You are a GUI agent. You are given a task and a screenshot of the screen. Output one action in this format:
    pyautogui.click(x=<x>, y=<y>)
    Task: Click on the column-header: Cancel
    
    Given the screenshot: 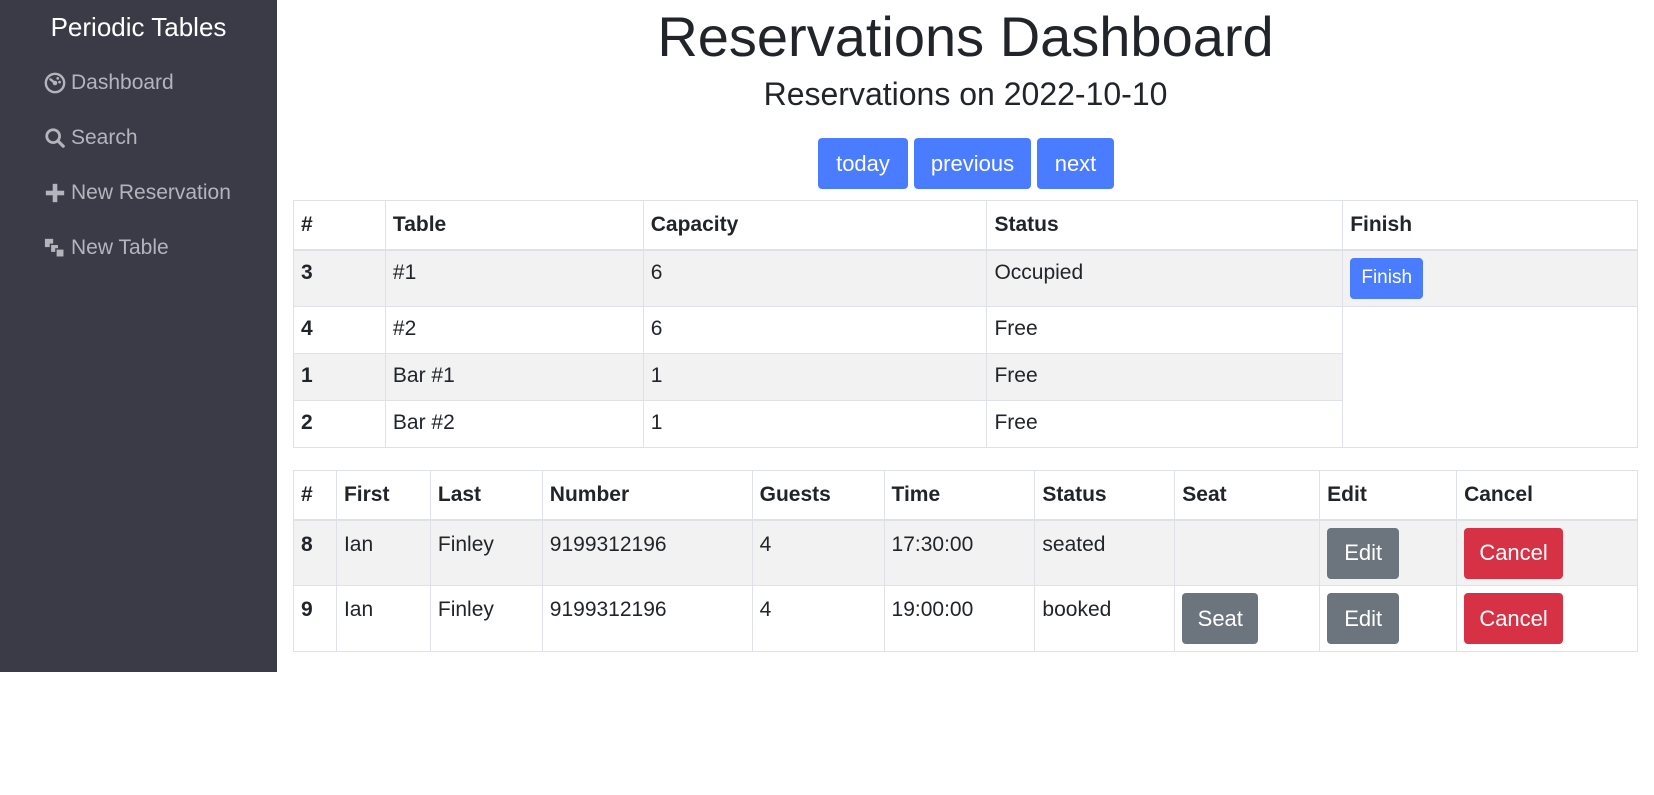 What is the action you would take?
    pyautogui.click(x=1547, y=495)
    